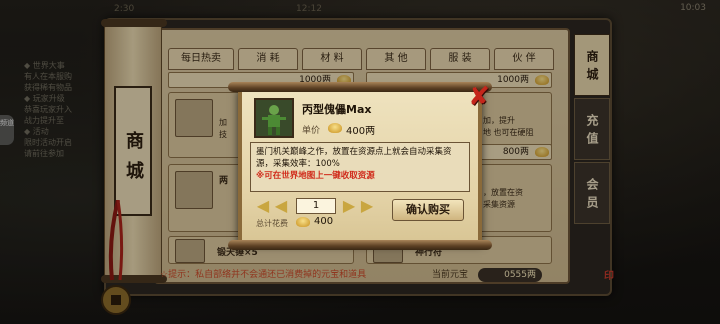  I want to click on qty-first-icon: ◀, so click(263, 206).